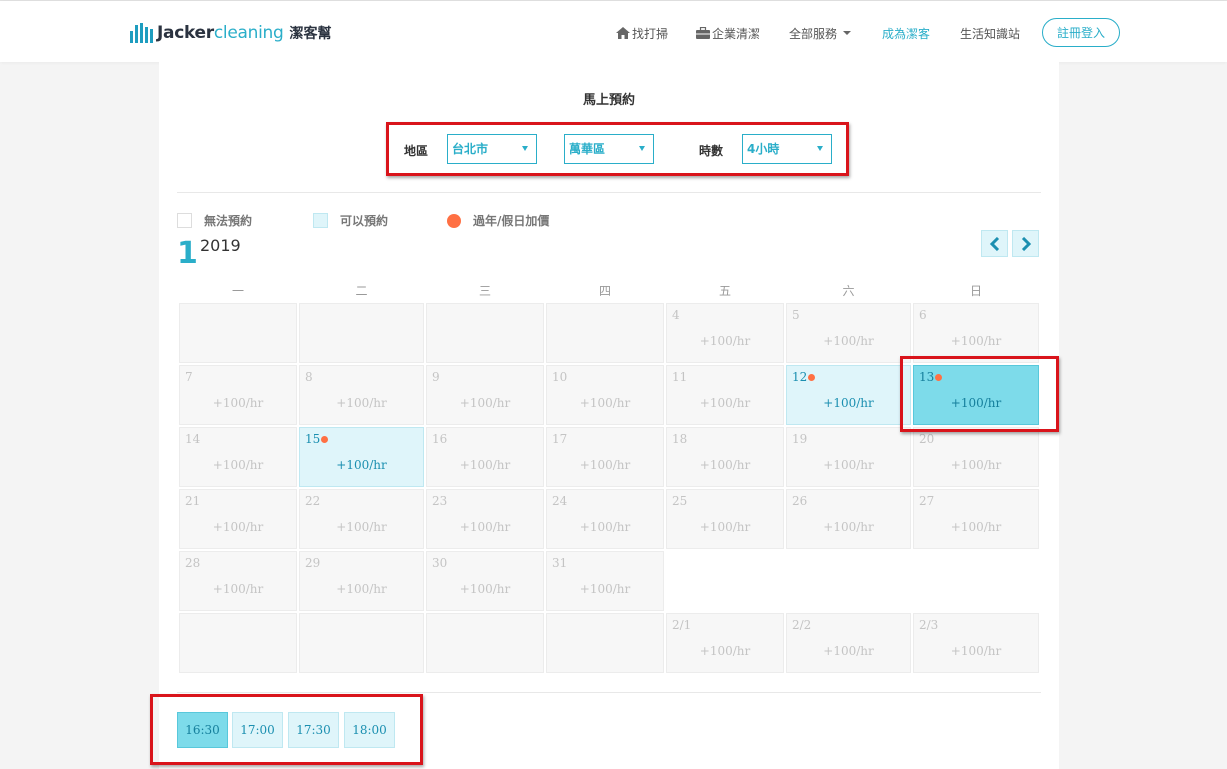  I want to click on legend-label: 過年/假日加價, so click(511, 221).